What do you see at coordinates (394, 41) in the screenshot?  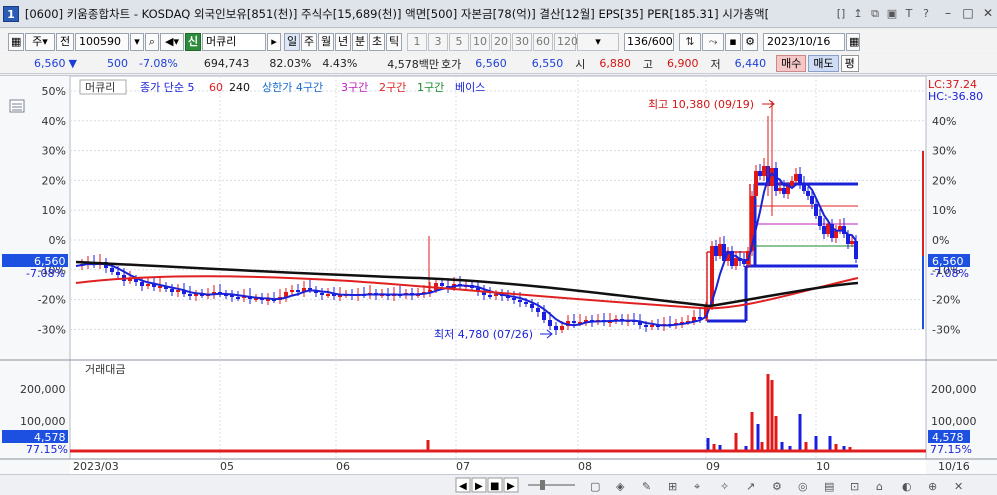 I see `period-tick: 틱` at bounding box center [394, 41].